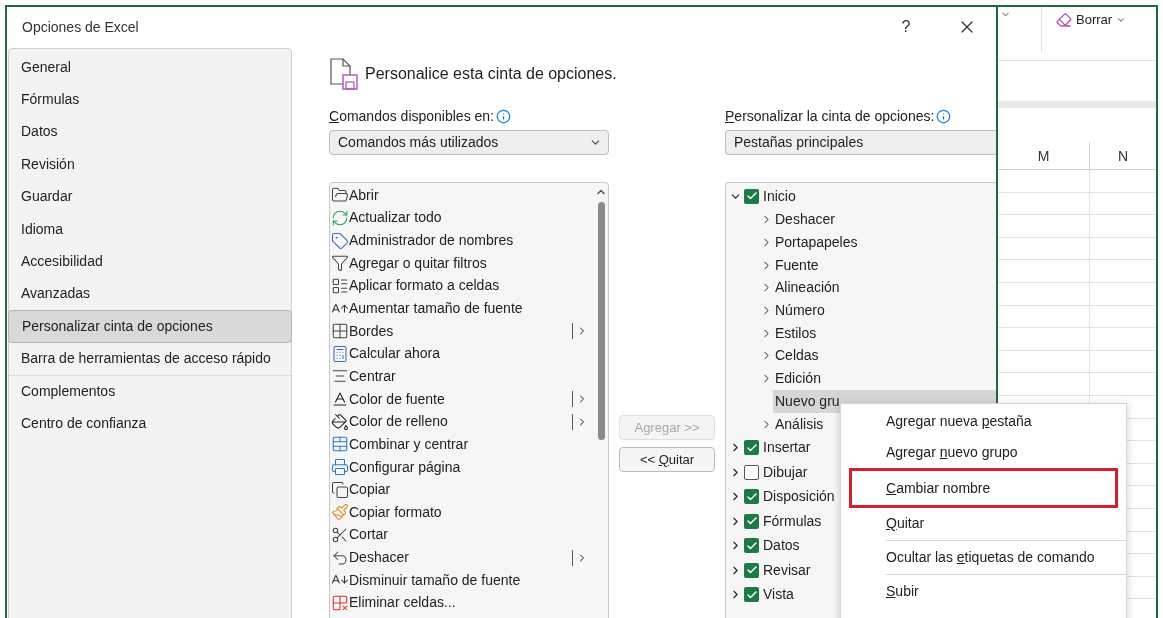 Image resolution: width=1163 pixels, height=618 pixels. What do you see at coordinates (491, 74) in the screenshot?
I see `section-heading: Personalice esta cinta de opciones.` at bounding box center [491, 74].